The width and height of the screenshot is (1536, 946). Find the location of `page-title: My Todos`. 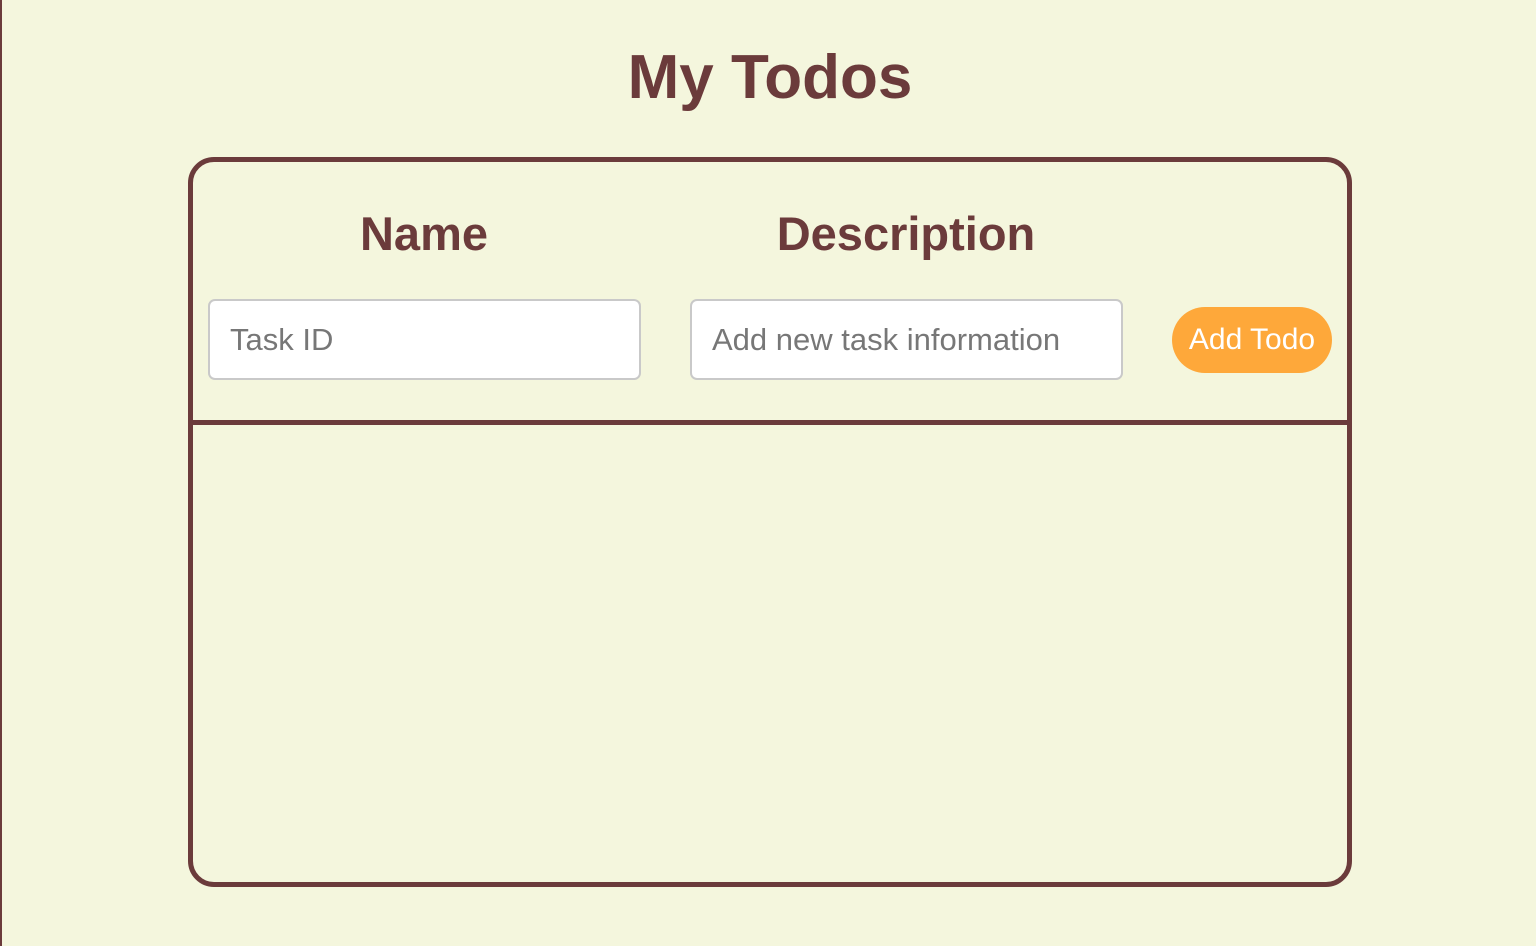

page-title: My Todos is located at coordinates (770, 77).